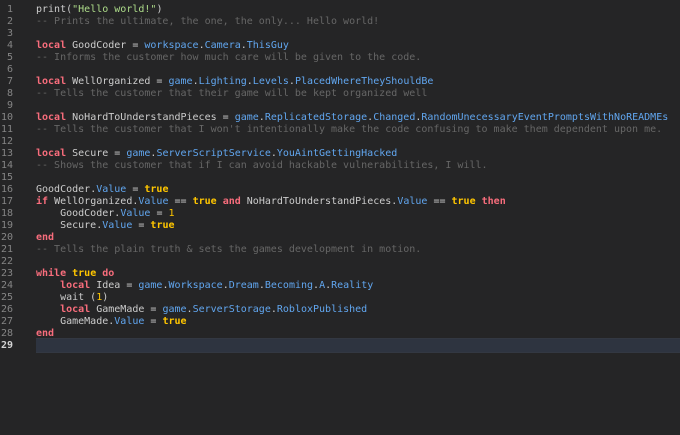  What do you see at coordinates (99, 10) in the screenshot?
I see `code-line: print("Hello world!")` at bounding box center [99, 10].